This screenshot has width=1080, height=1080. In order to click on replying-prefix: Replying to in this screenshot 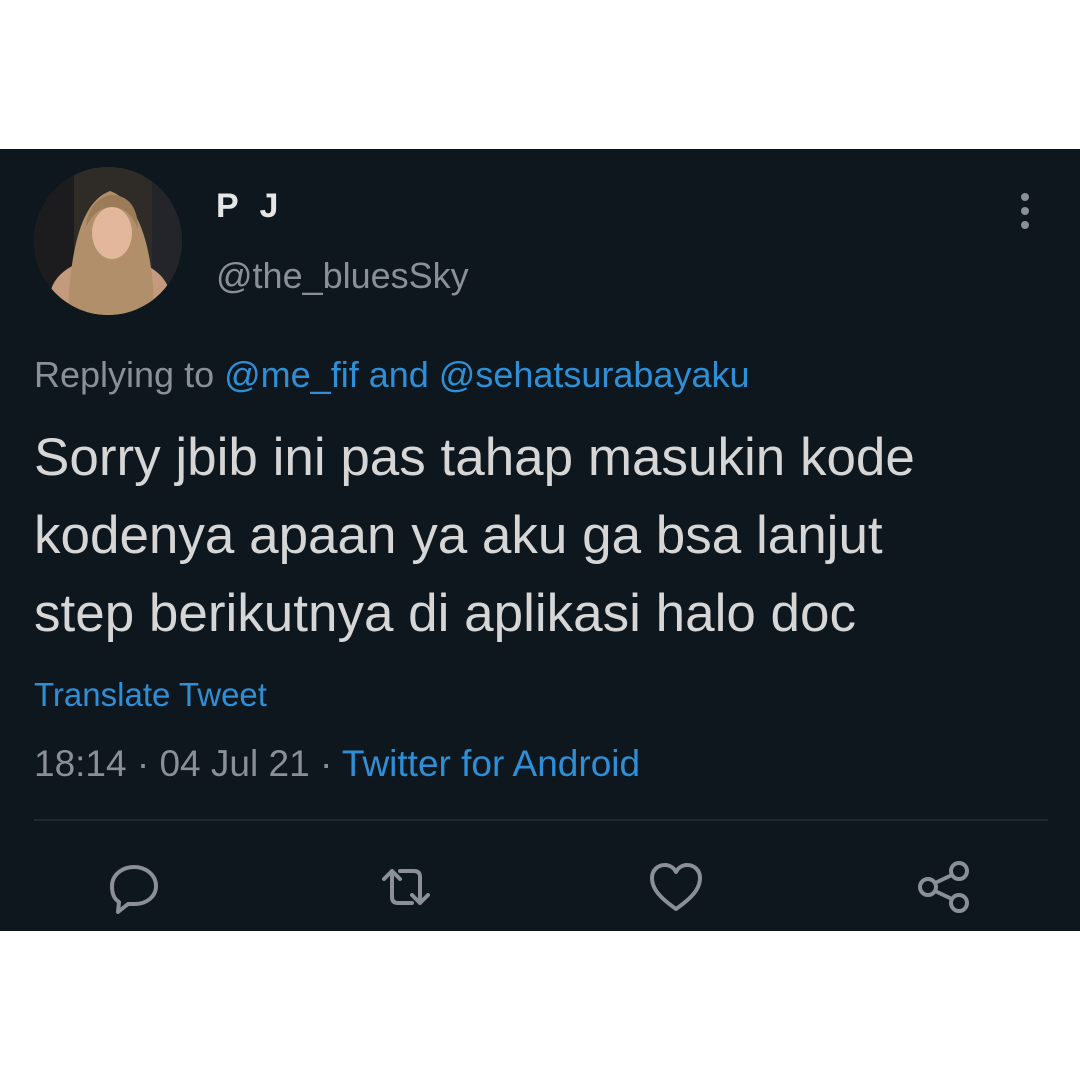, I will do `click(124, 374)`.